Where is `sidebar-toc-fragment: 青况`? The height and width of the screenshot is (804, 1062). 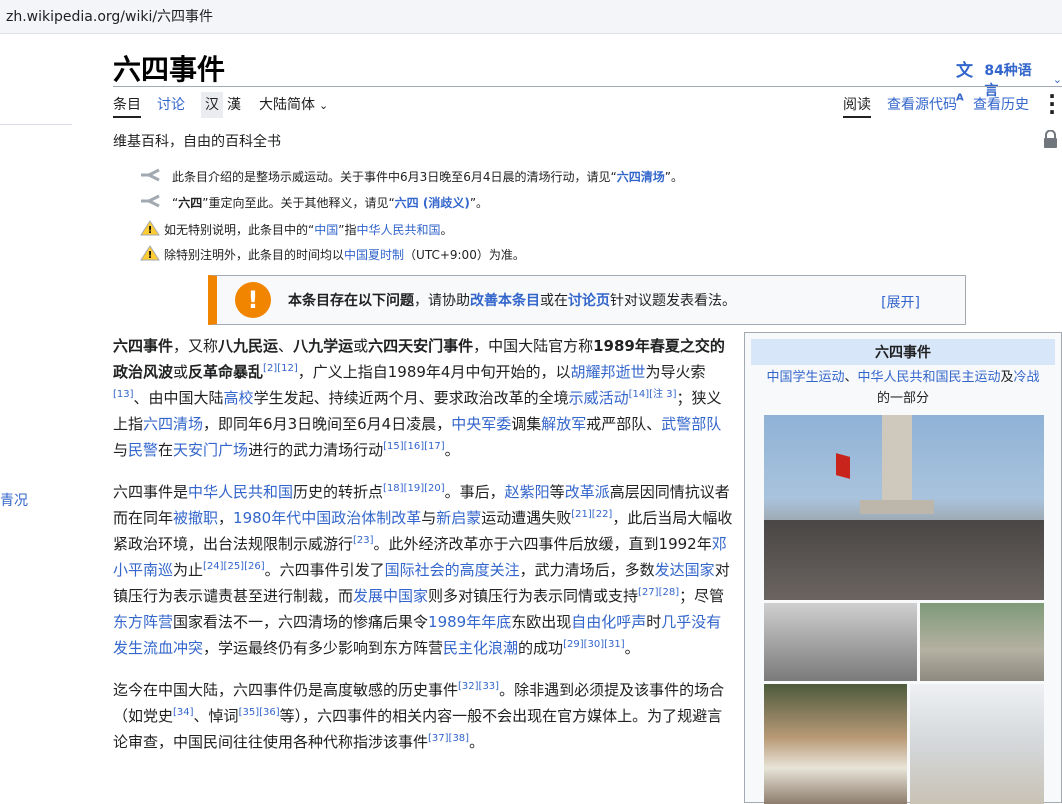 sidebar-toc-fragment: 青况 is located at coordinates (14, 500).